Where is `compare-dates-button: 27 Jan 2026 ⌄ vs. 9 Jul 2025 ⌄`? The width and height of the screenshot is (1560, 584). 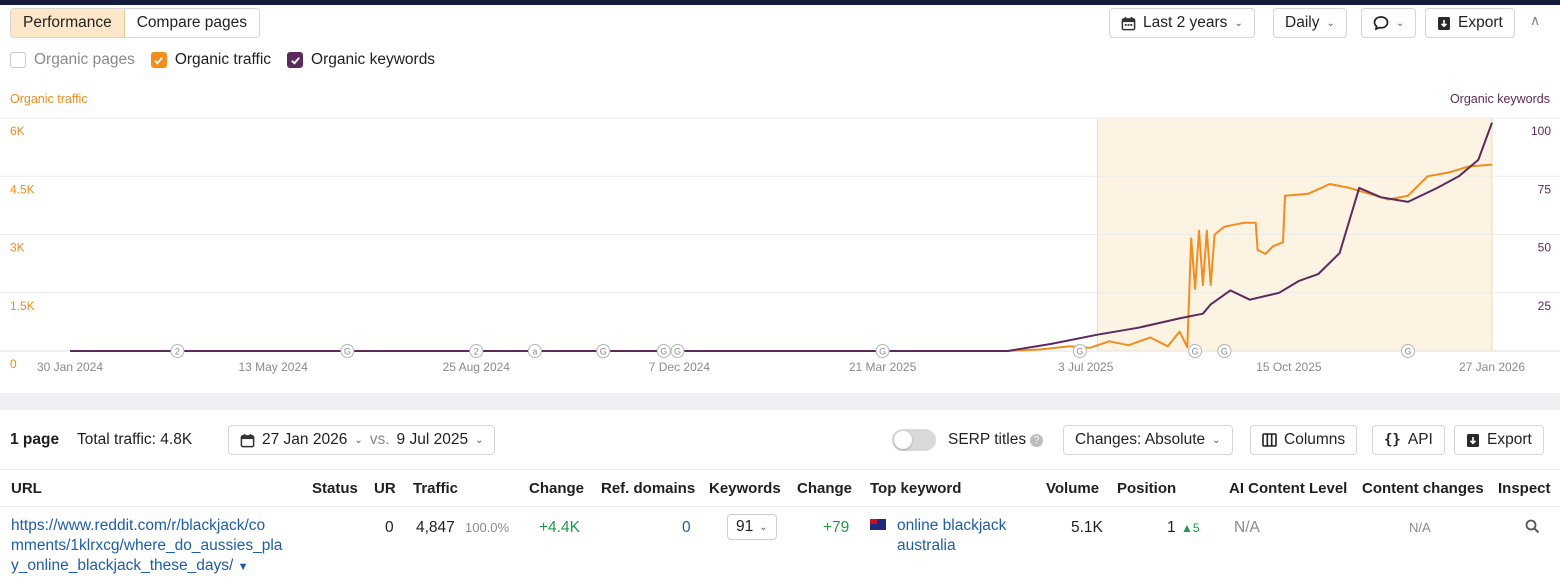 compare-dates-button: 27 Jan 2026 ⌄ vs. 9 Jul 2025 ⌄ is located at coordinates (362, 440).